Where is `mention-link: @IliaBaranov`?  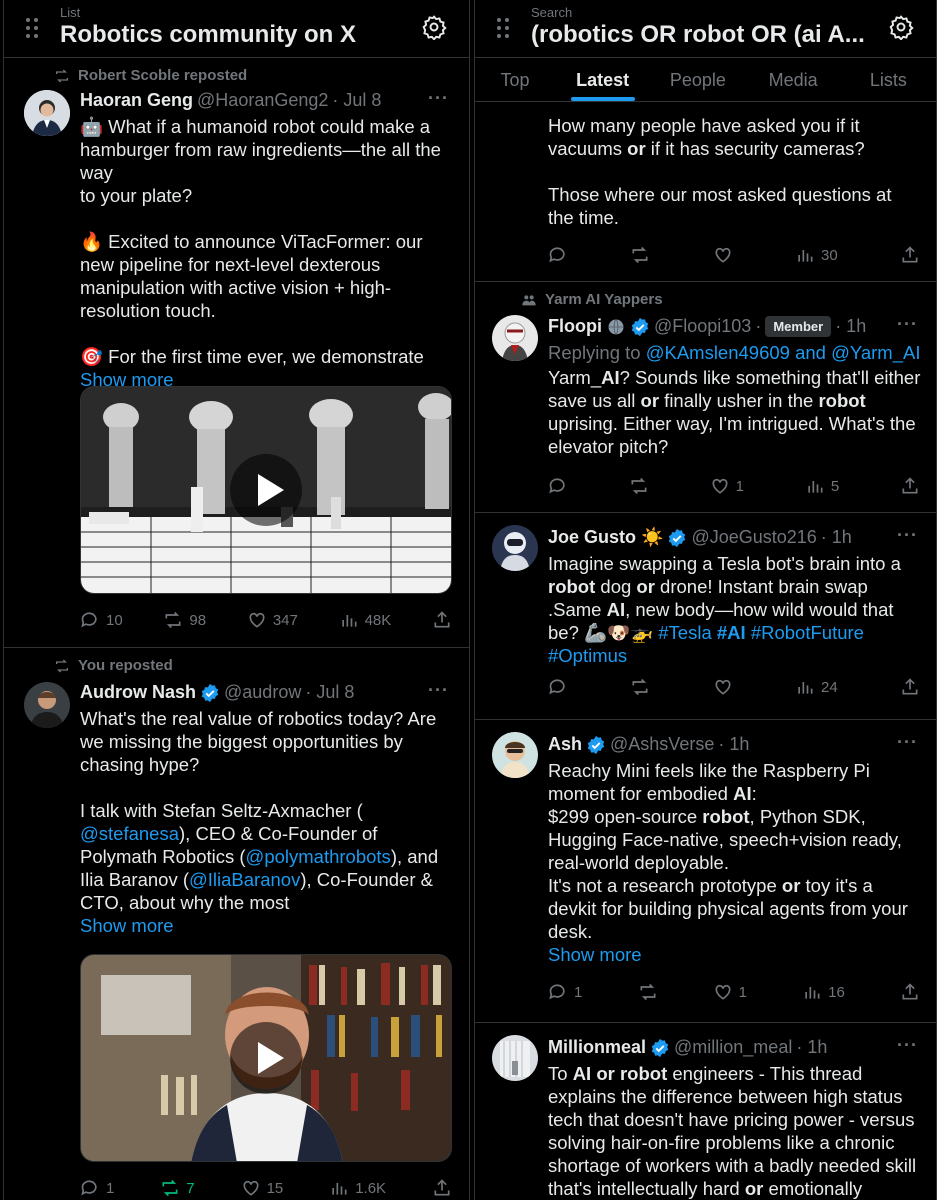
mention-link: @IliaBaranov is located at coordinates (244, 879).